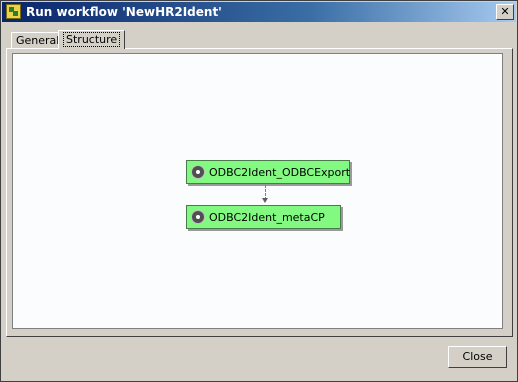 This screenshot has height=382, width=518. Describe the element at coordinates (265, 200) in the screenshot. I see `connector-arrowhead` at that location.